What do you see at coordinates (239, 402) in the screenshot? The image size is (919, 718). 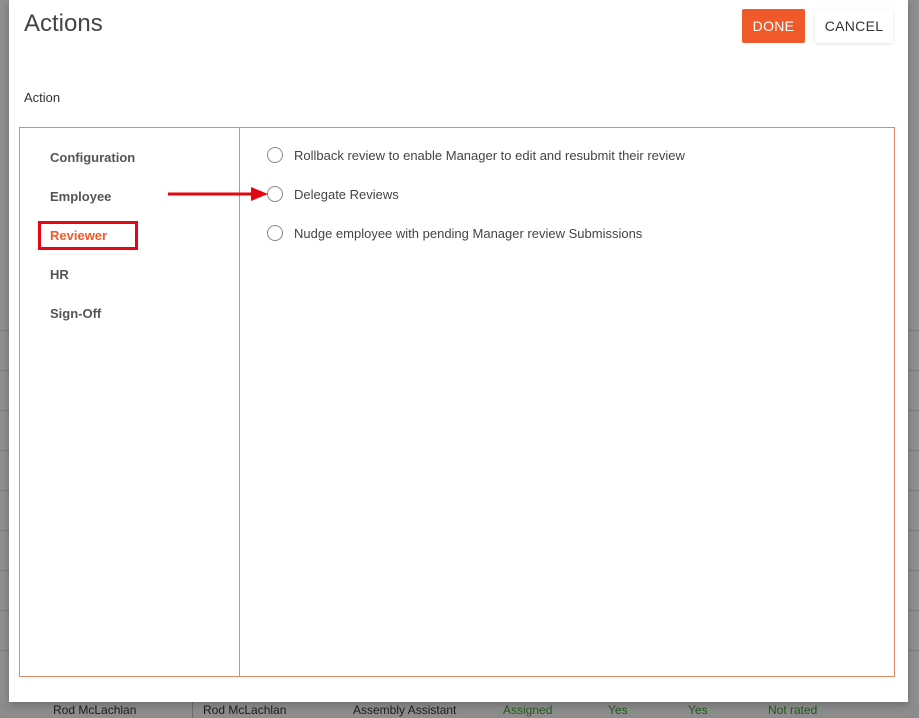 I see `panel-divider` at bounding box center [239, 402].